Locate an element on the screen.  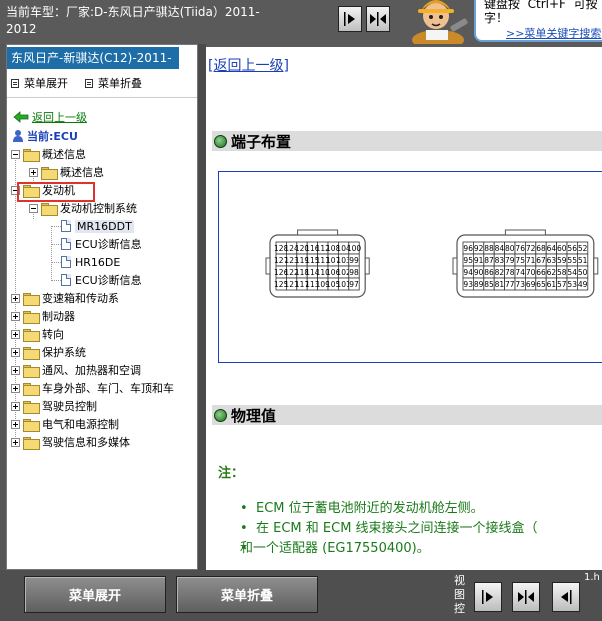
pin-number: 83 is located at coordinates (500, 260).